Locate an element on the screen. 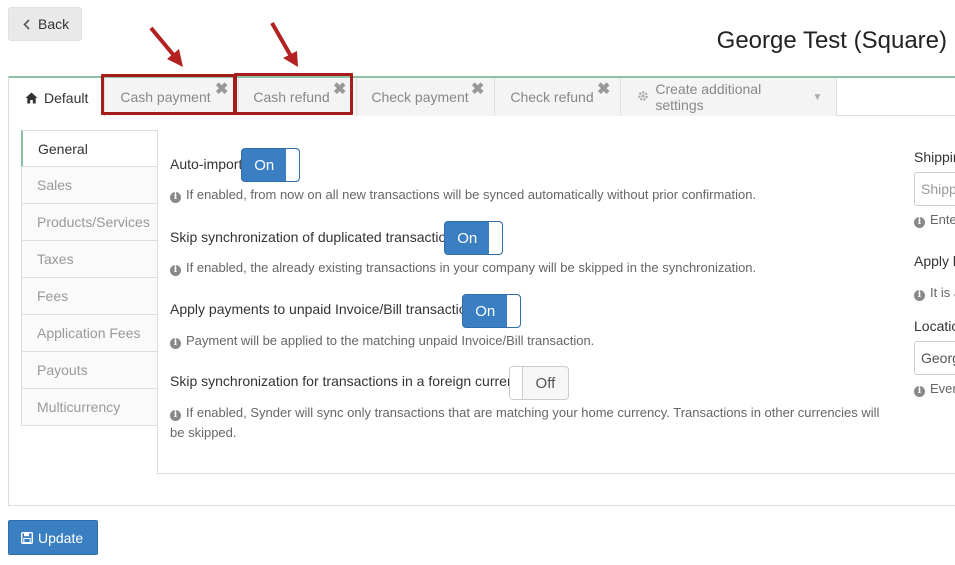 The width and height of the screenshot is (955, 565). sidebar-item-general: General is located at coordinates (89, 148).